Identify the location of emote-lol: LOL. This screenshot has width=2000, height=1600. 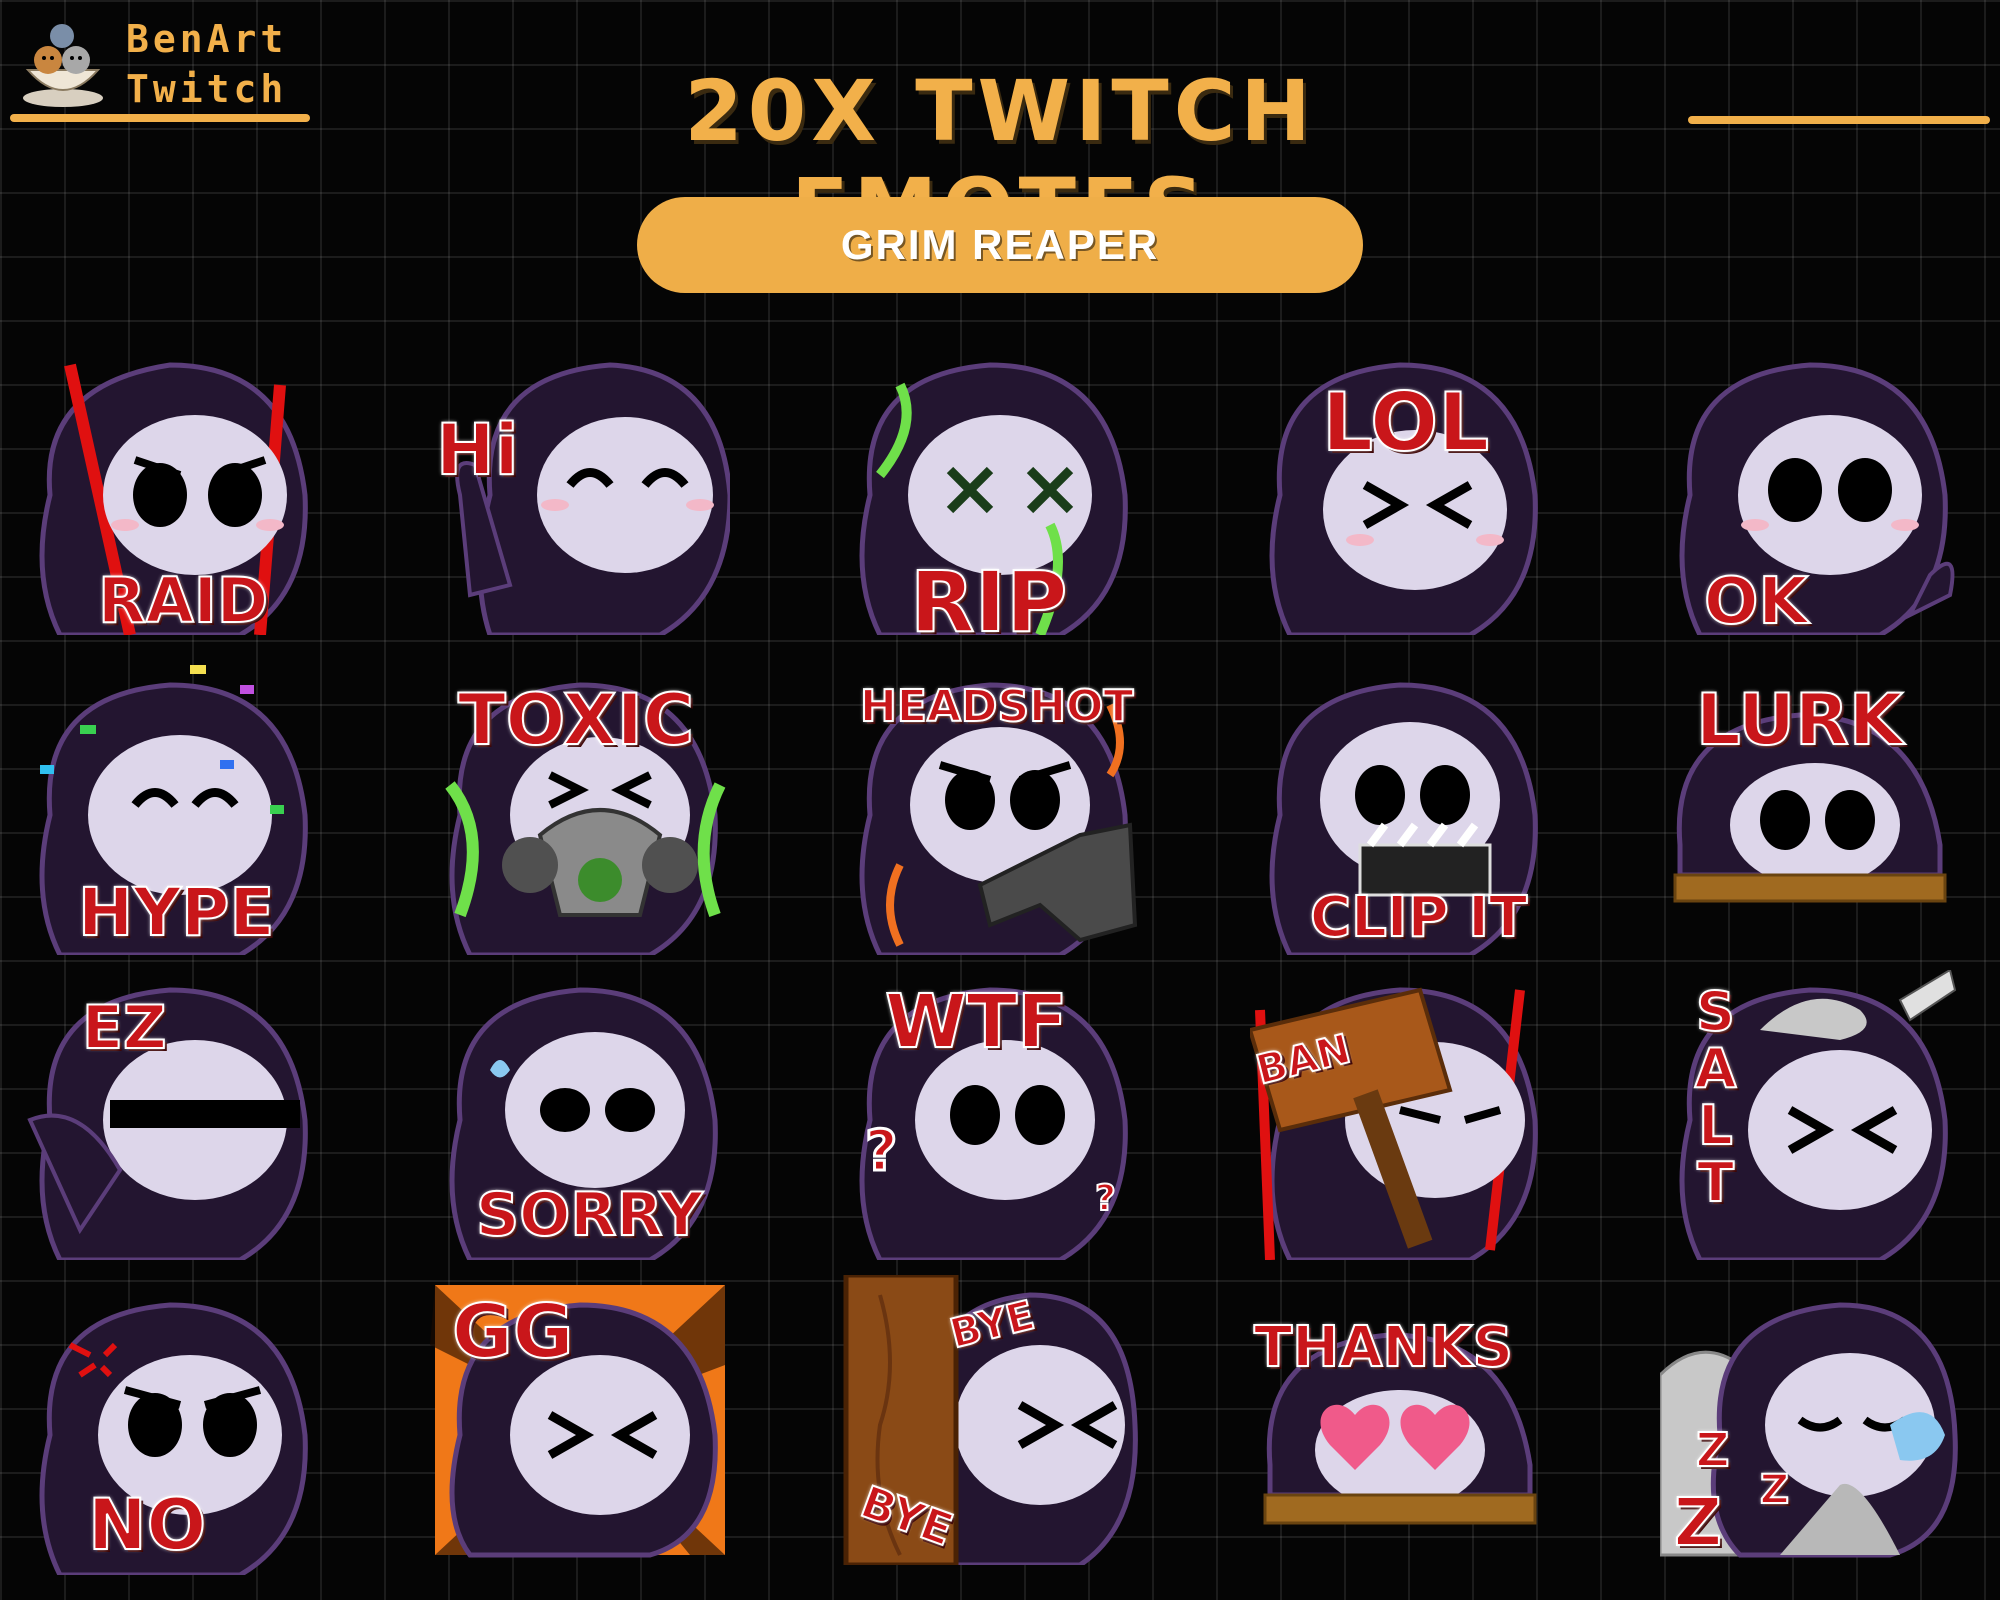
(1400, 490).